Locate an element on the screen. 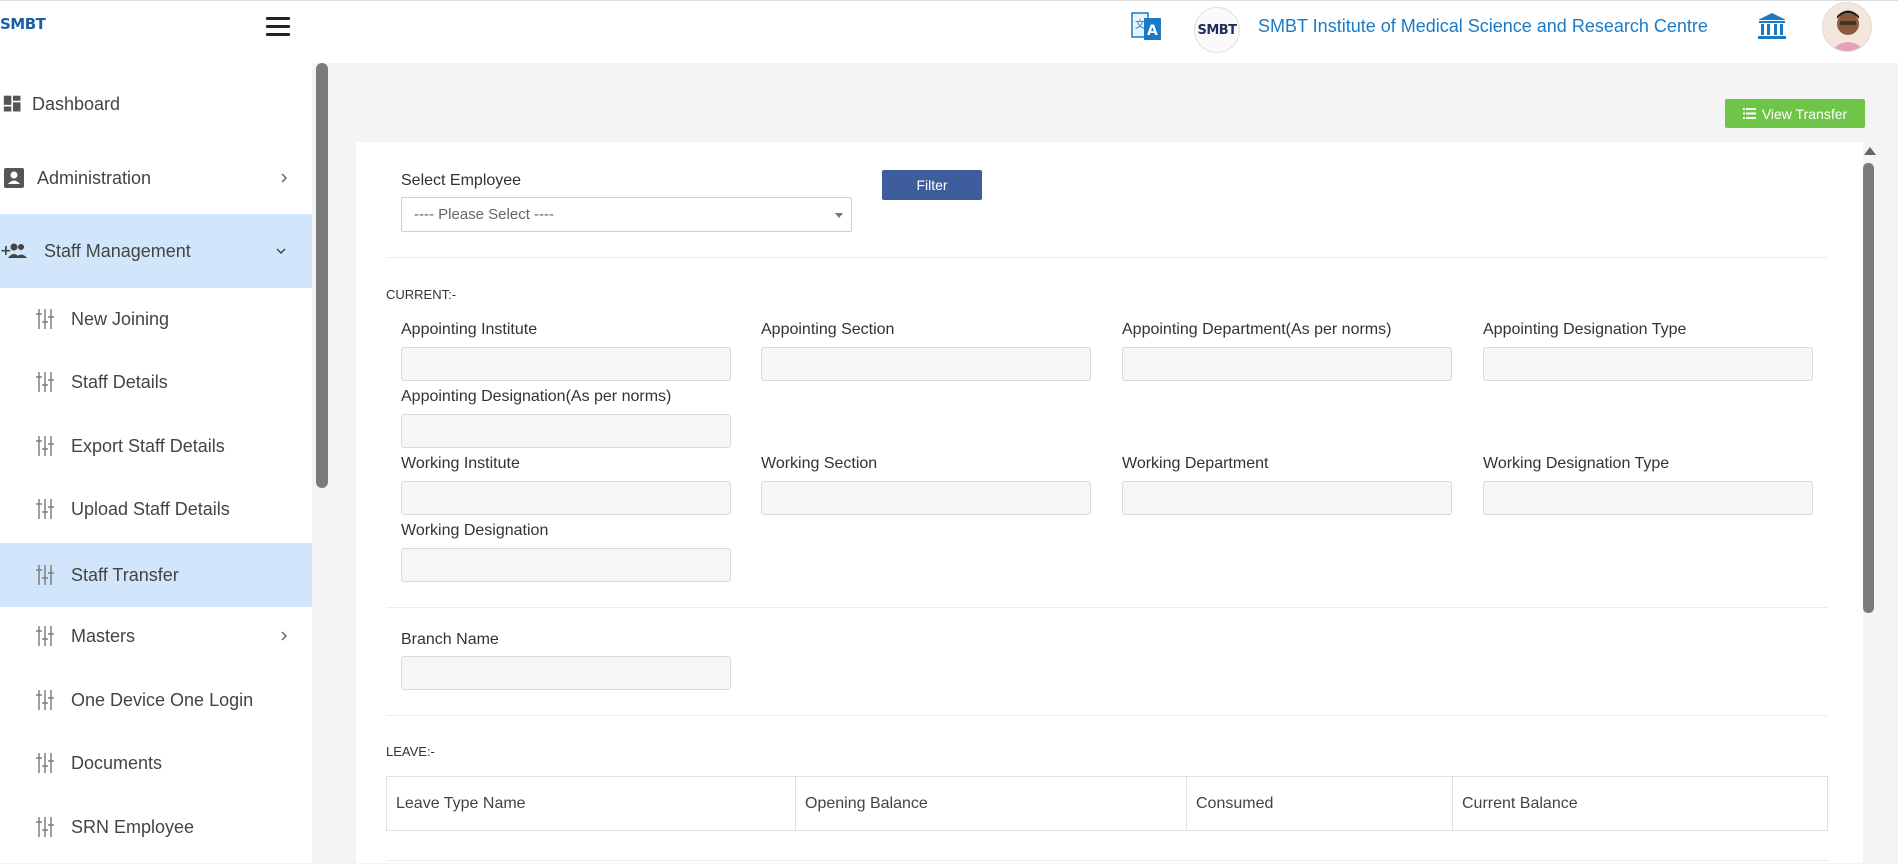 This screenshot has width=1898, height=864. view-transfer-label: View Transfer is located at coordinates (1804, 113).